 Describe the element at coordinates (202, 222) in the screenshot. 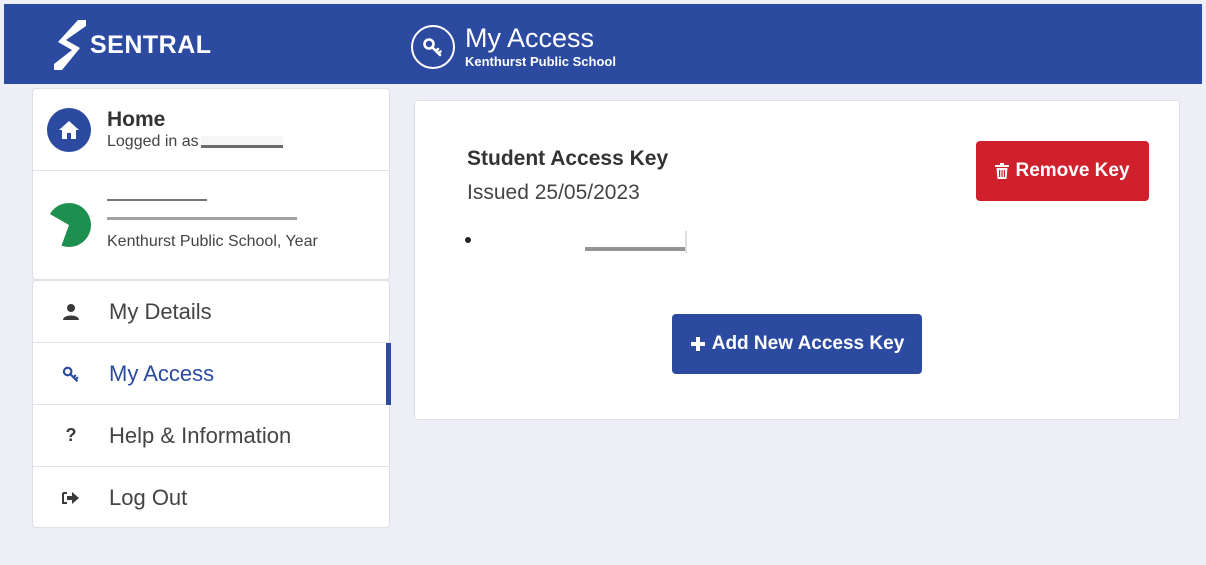

I see `redacted-student-detail` at that location.